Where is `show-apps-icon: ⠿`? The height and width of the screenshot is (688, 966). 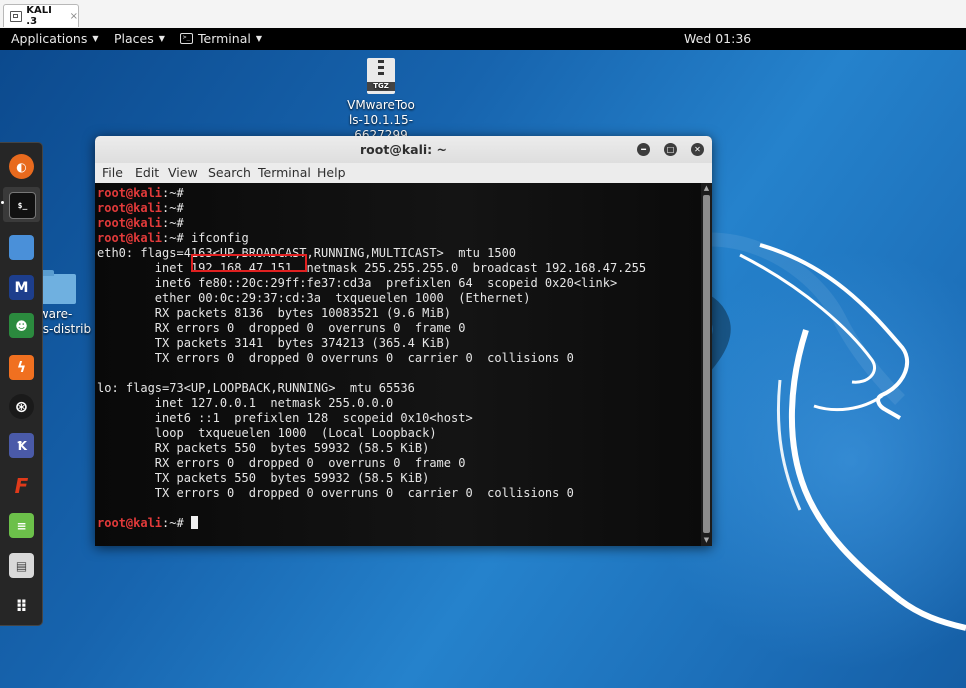 show-apps-icon: ⠿ is located at coordinates (21, 606).